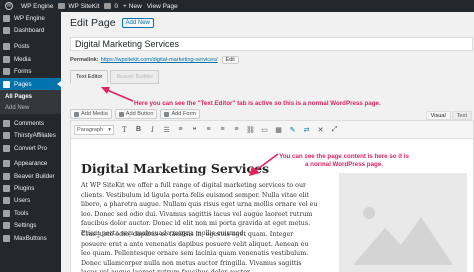 This screenshot has height=272, width=474. What do you see at coordinates (78, 6) in the screenshot?
I see `admin-bar-site: WP SiteKit` at bounding box center [78, 6].